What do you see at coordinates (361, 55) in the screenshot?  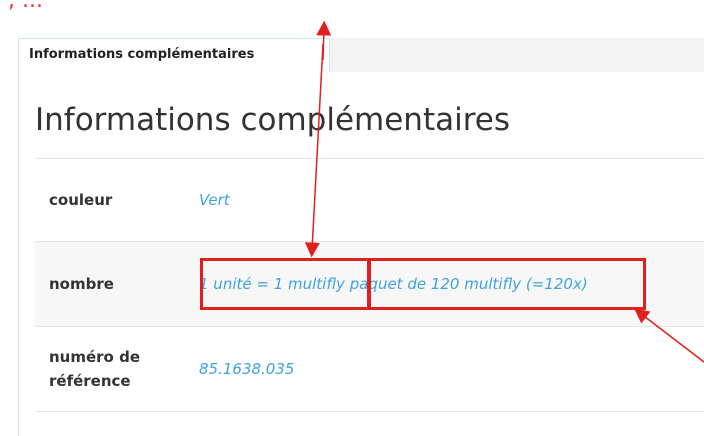 I see `tabs-bar: Informations complémentaires` at bounding box center [361, 55].